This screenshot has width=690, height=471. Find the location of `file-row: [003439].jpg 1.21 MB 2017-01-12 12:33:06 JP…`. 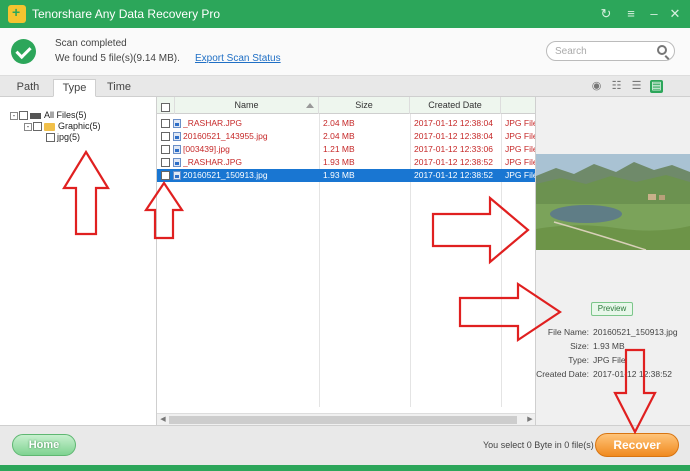

file-row: [003439].jpg 1.21 MB 2017-01-12 12:33:06 JP… is located at coordinates (346, 149).